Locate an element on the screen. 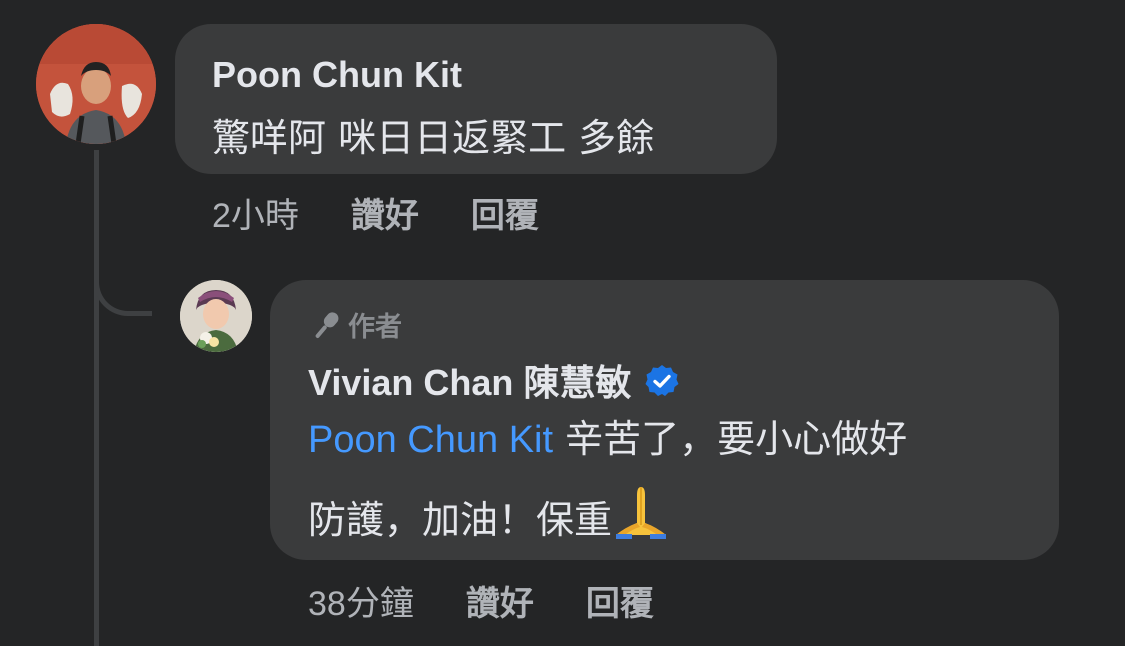  reply-timestamp: 38分鐘 is located at coordinates (361, 600).